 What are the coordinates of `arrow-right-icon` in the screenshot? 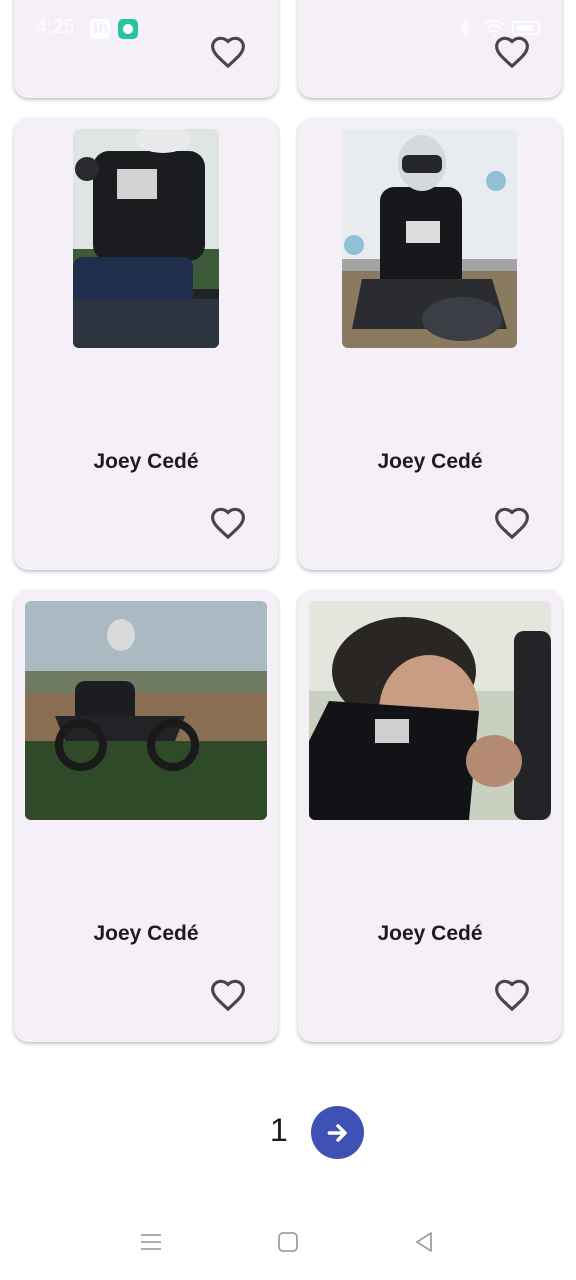 It's located at (337, 1132).